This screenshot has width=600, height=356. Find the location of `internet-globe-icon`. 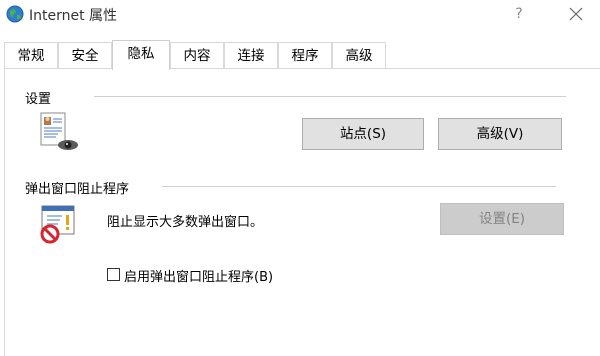

internet-globe-icon is located at coordinates (15, 14).